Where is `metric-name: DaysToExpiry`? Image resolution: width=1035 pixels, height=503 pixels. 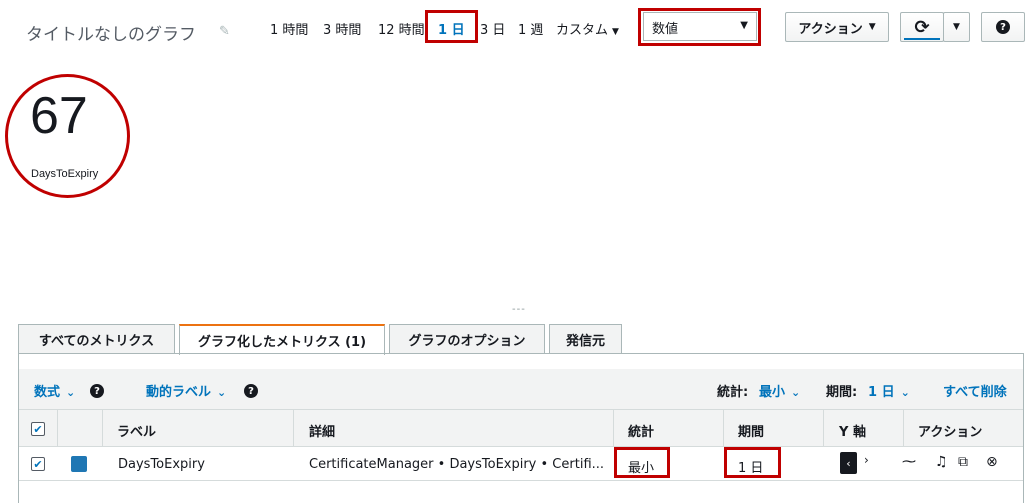 metric-name: DaysToExpiry is located at coordinates (65, 174).